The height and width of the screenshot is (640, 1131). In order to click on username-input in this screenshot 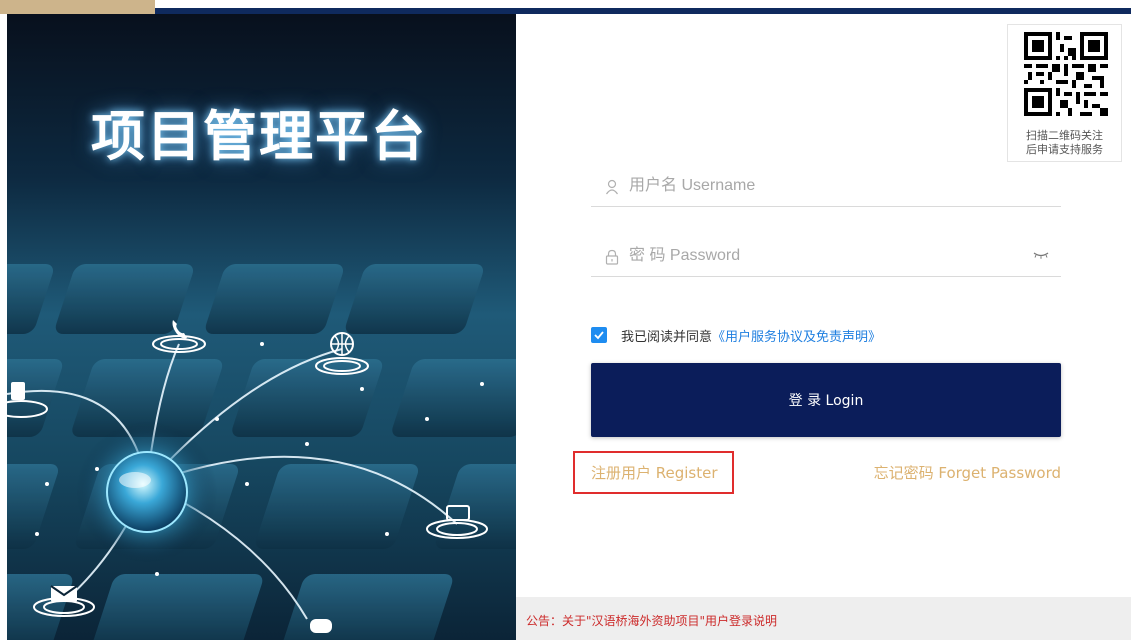, I will do `click(819, 186)`.